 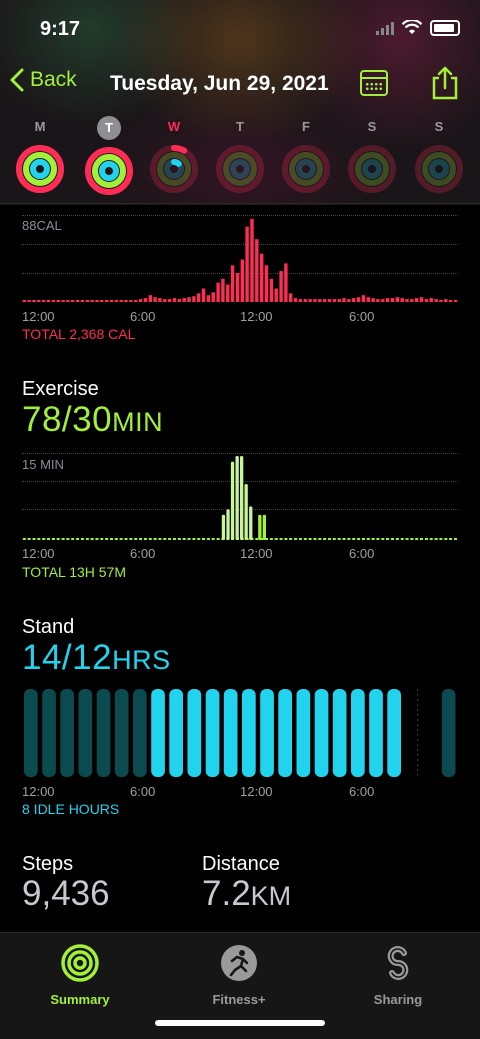 I want to click on move-x-tick: 12:00, so click(x=256, y=316).